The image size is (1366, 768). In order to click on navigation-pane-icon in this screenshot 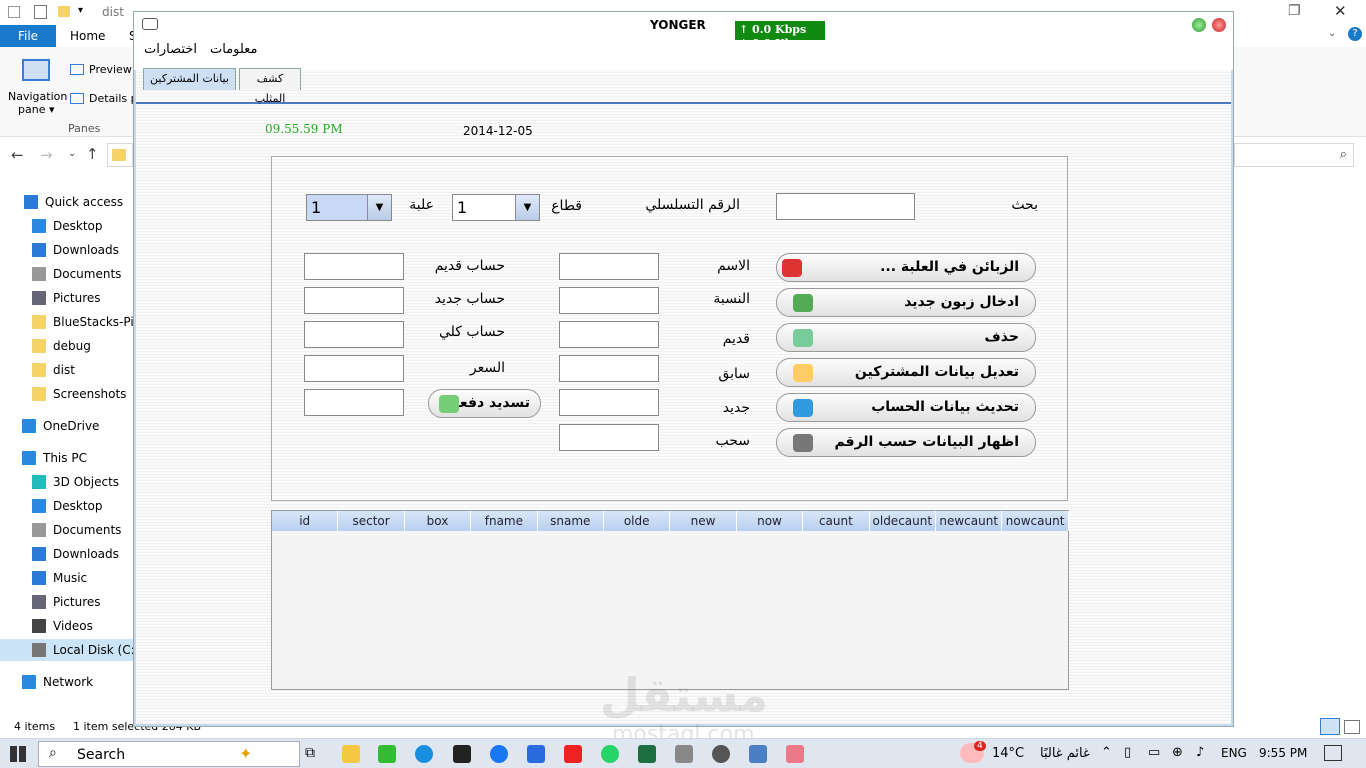, I will do `click(36, 70)`.